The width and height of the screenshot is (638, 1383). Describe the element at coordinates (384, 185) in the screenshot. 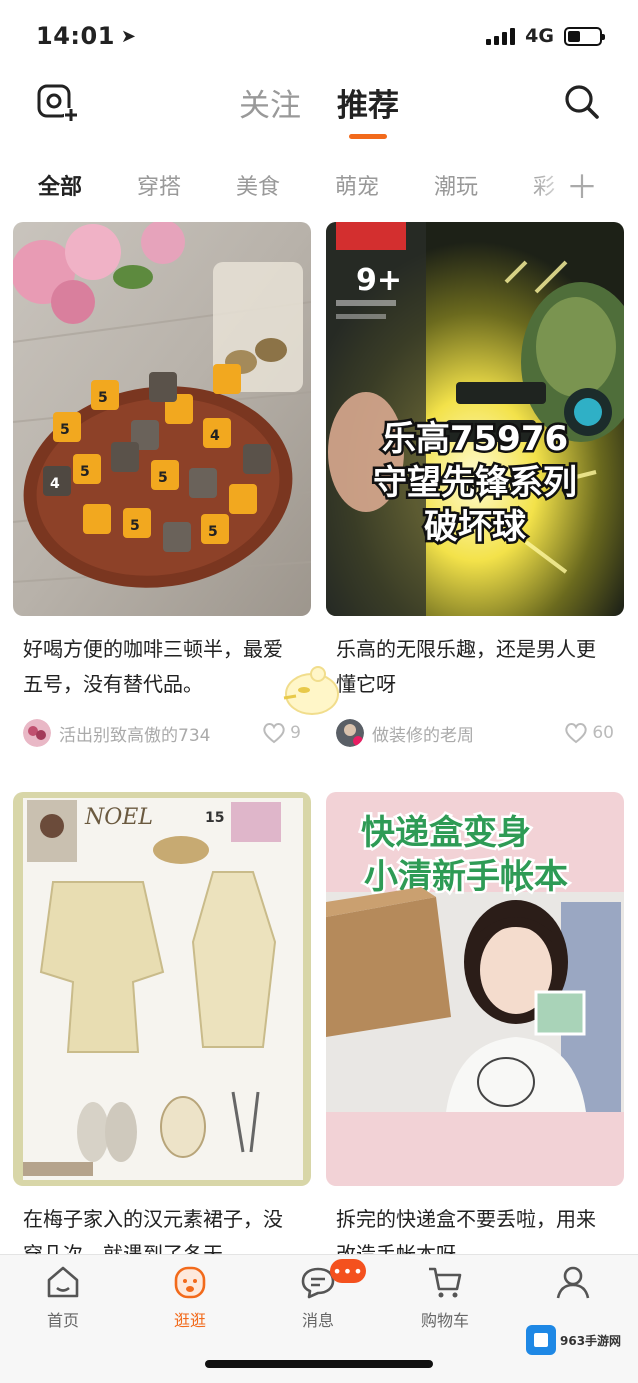

I see `category-pets: 萌宠` at that location.